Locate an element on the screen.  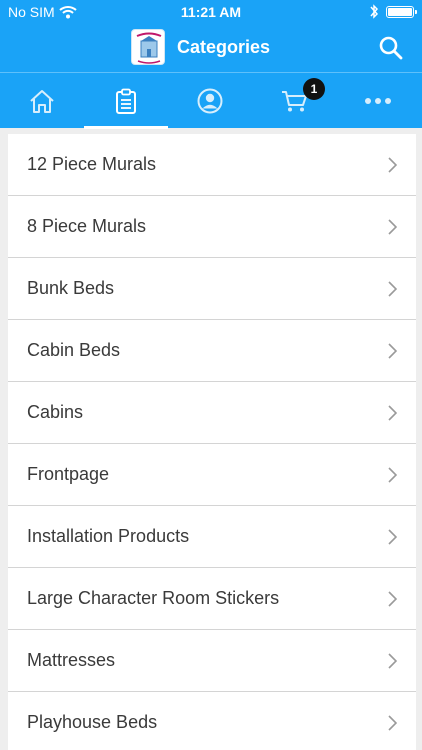
category-row-cabins: Cabins is located at coordinates (212, 413).